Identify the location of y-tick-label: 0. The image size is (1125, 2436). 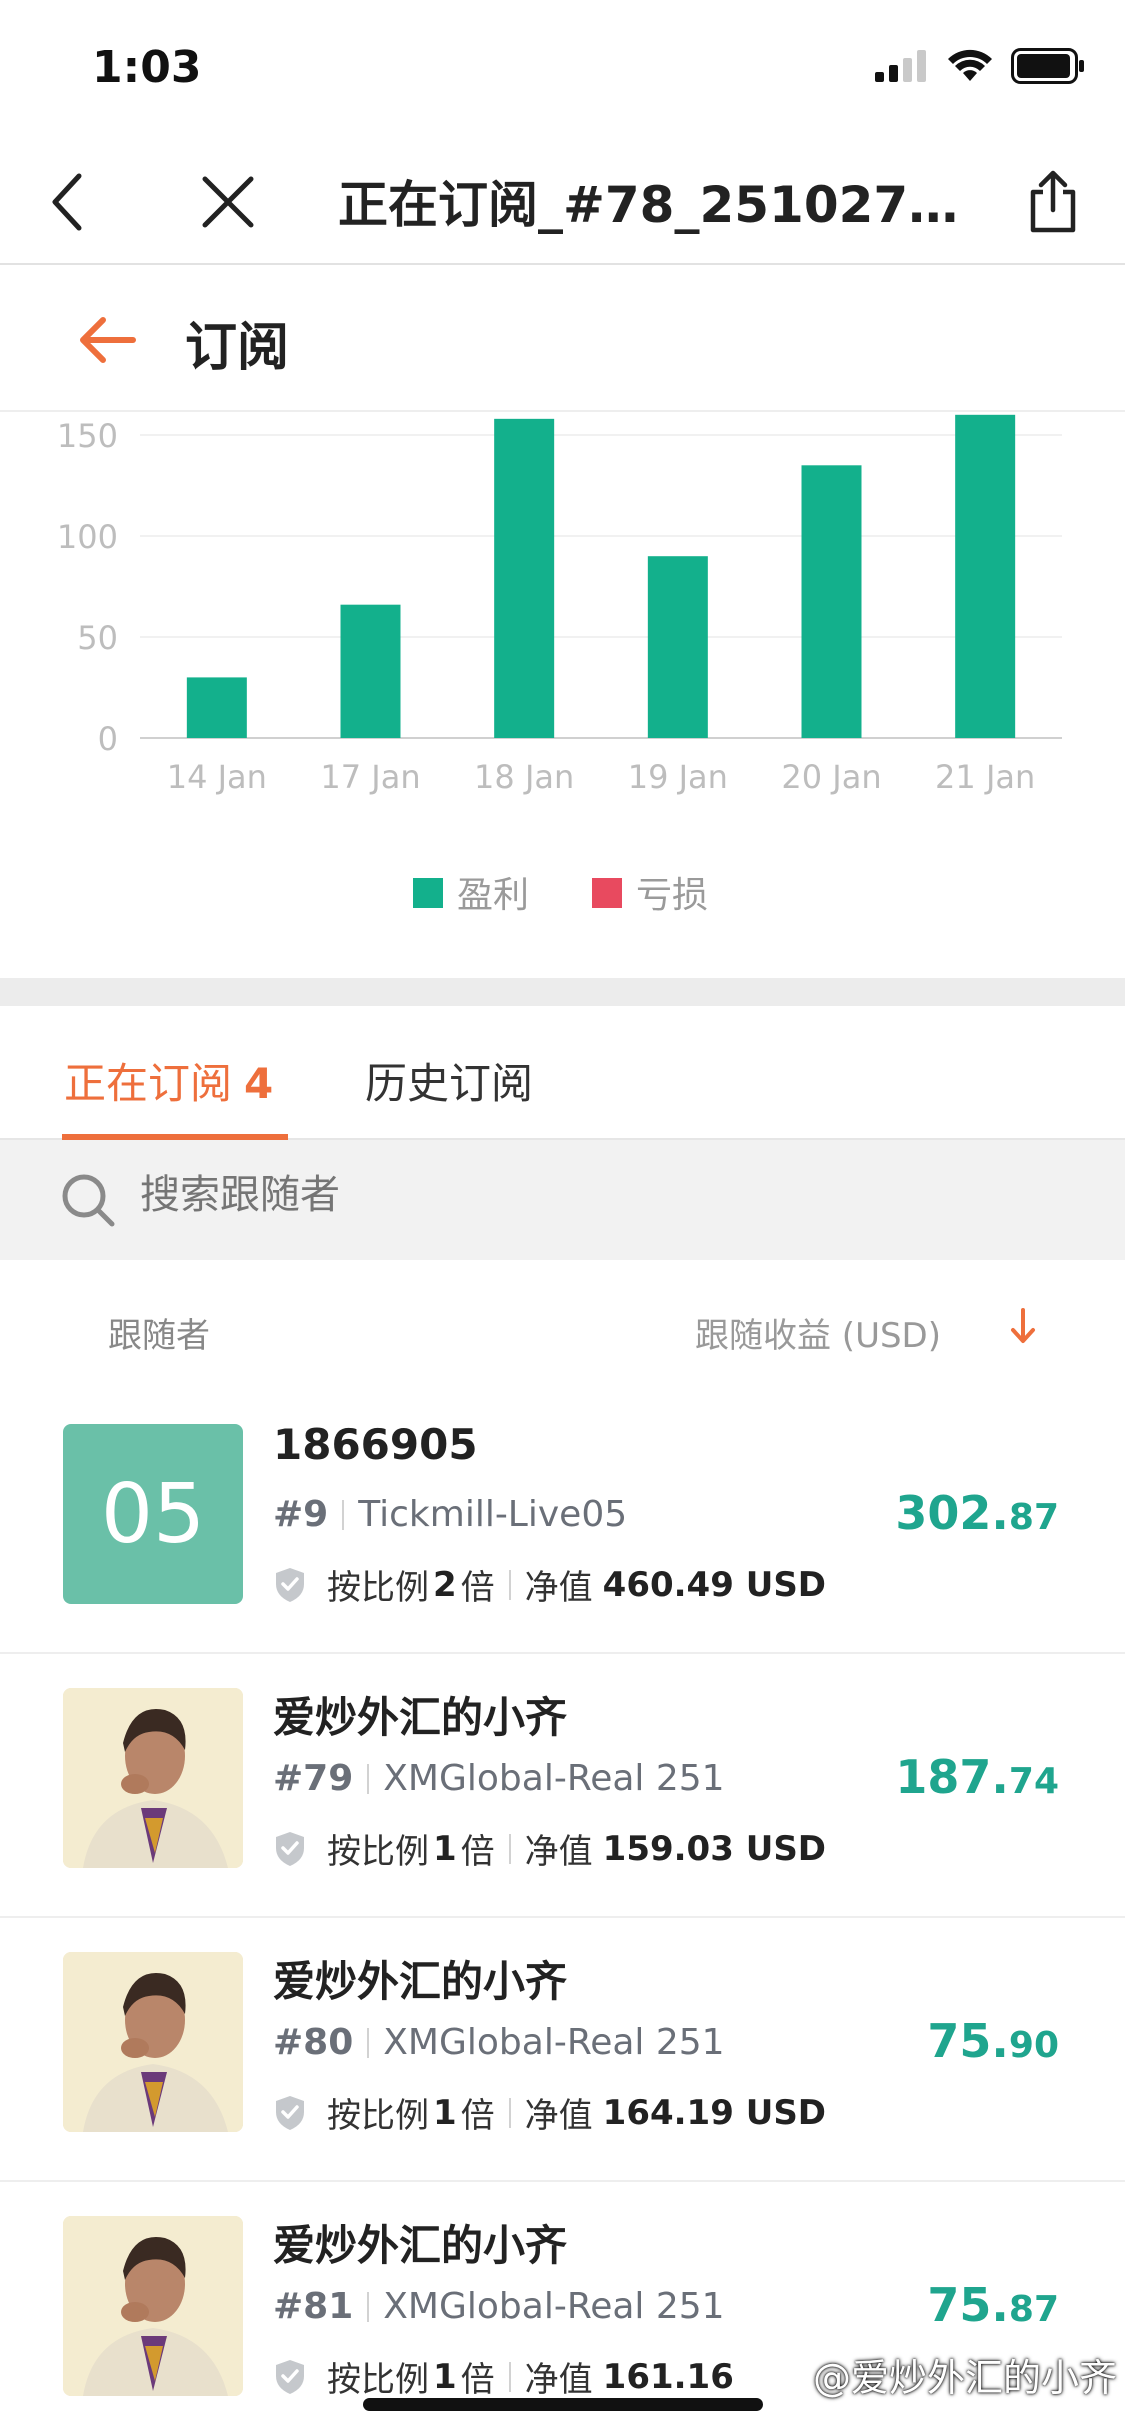
(108, 739).